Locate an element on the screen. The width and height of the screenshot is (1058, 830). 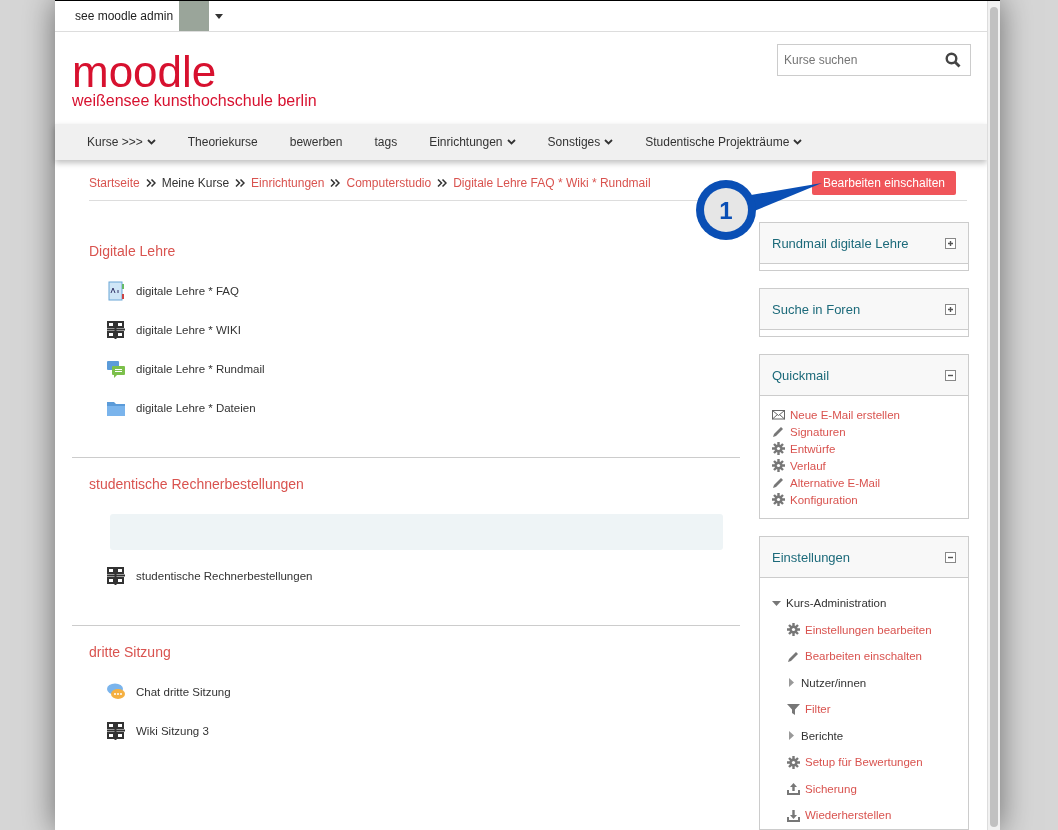
activity-link: Wiki Sitzung 3 is located at coordinates (172, 731).